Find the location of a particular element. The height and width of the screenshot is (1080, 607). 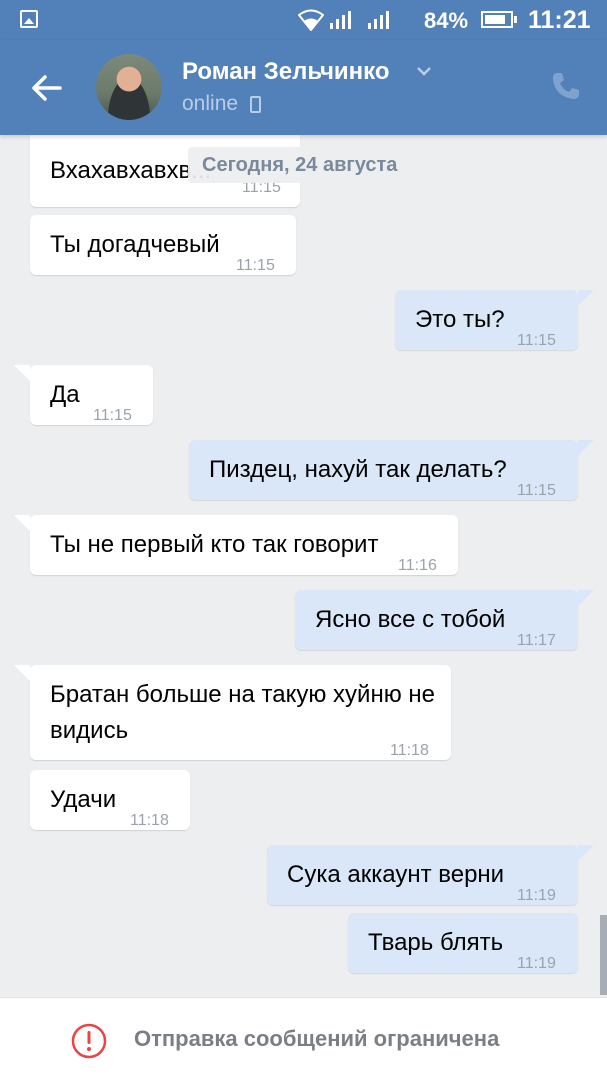

message-outgoing: Сука аккаунт верни 11:19 is located at coordinates (430, 875).